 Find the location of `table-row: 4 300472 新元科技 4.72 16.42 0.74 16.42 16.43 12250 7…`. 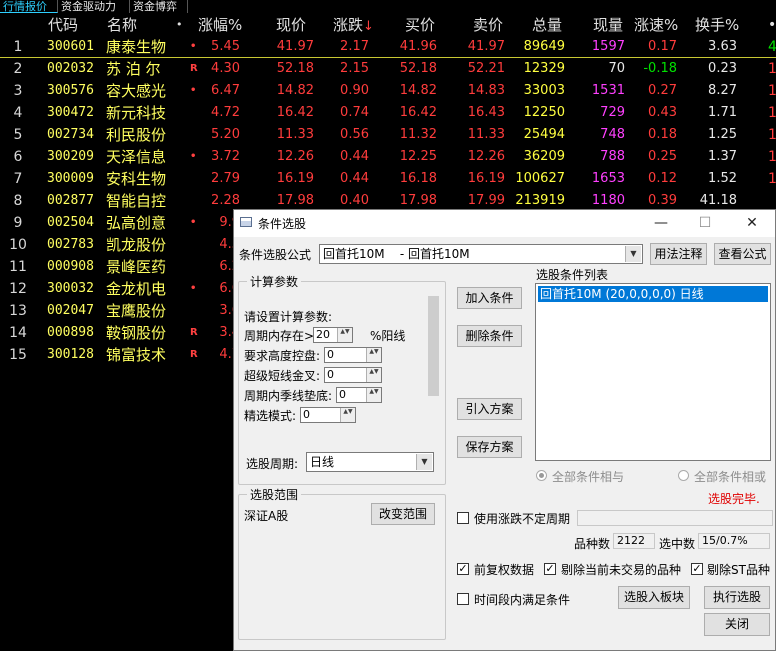

table-row: 4 300472 新元科技 4.72 16.42 0.74 16.42 16.43 12250 7… is located at coordinates (388, 113).